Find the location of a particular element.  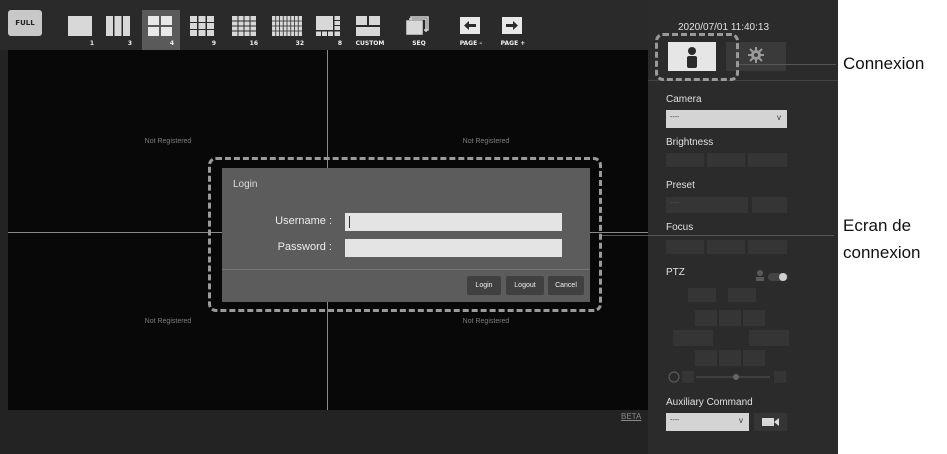

auxiliary-command-select: ---- v is located at coordinates (707, 422).